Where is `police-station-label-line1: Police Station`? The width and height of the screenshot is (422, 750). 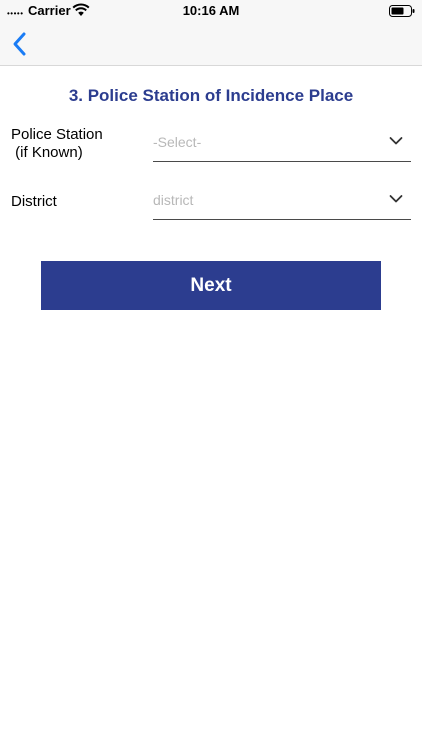 police-station-label-line1: Police Station is located at coordinates (57, 134).